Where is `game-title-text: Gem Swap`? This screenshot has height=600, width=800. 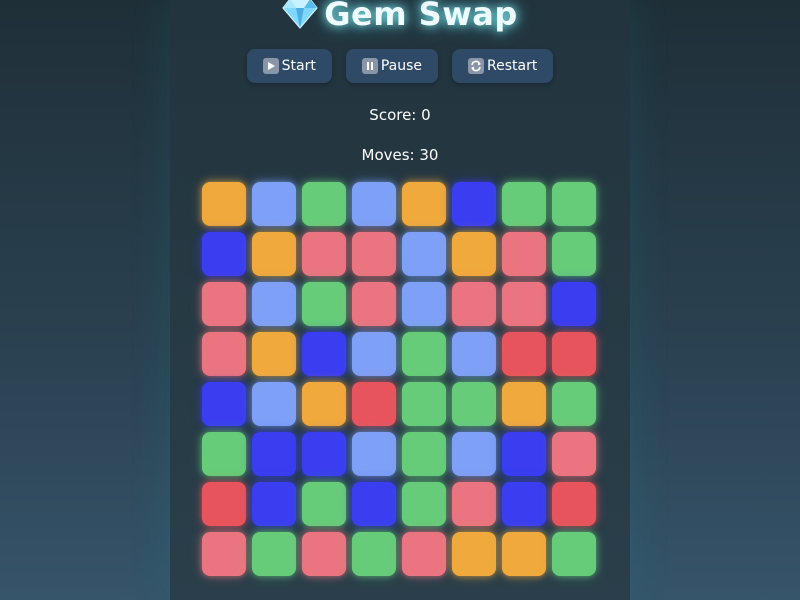 game-title-text: Gem Swap is located at coordinates (421, 16).